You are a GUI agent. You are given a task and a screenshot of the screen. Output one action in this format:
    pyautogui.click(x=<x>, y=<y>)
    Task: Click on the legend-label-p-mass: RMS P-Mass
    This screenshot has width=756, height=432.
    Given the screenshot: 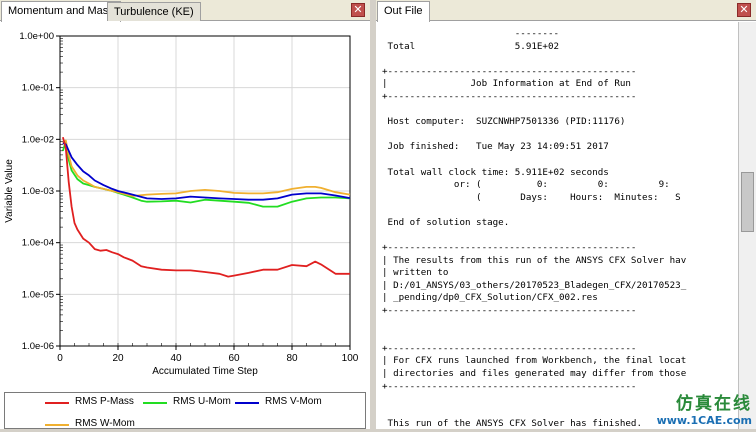 What is the action you would take?
    pyautogui.click(x=104, y=401)
    